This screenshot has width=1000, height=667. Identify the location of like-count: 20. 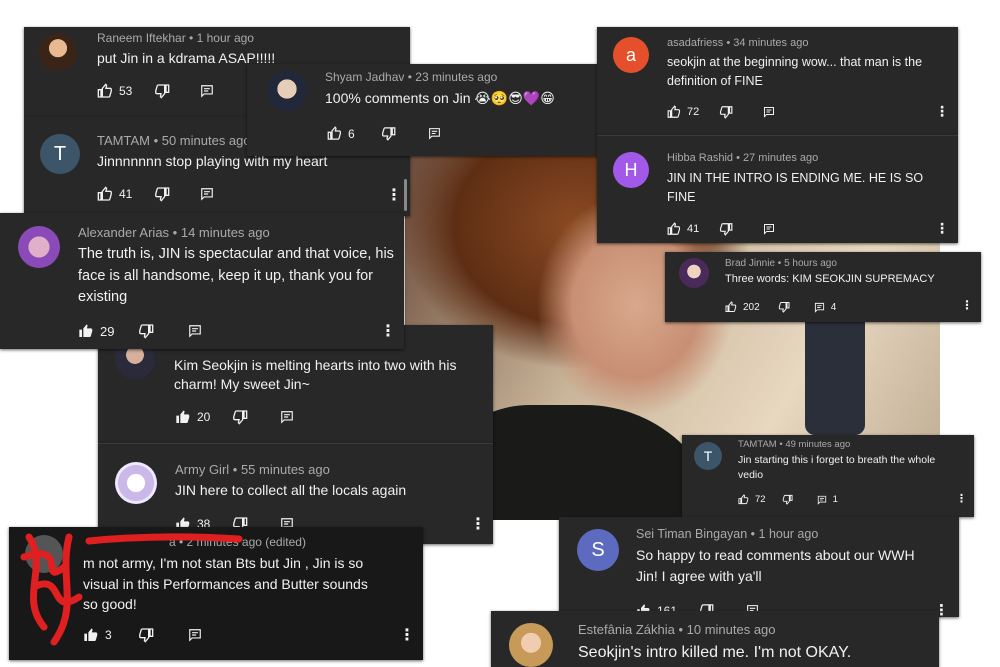
(204, 417).